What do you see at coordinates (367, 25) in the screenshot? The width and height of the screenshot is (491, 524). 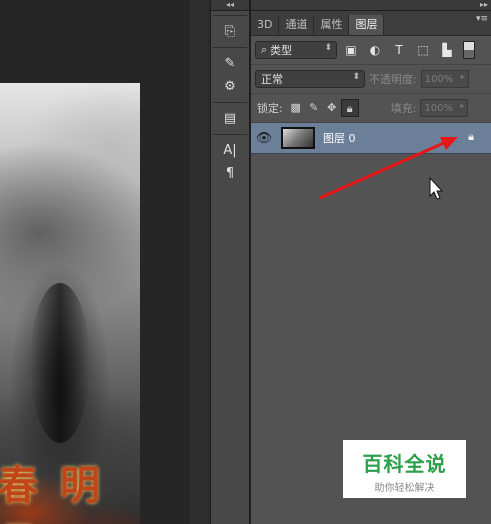 I see `tab-layers: 图层` at bounding box center [367, 25].